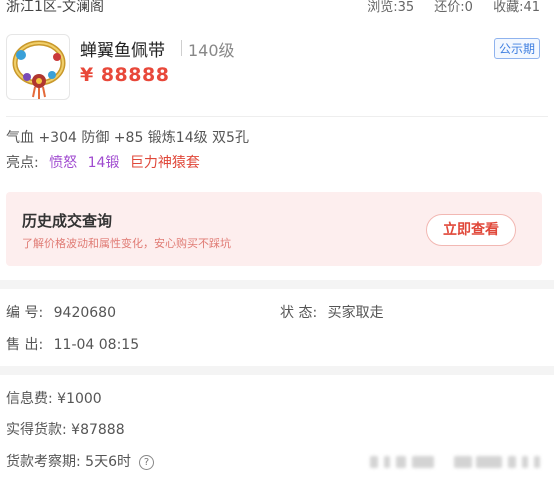  Describe the element at coordinates (277, 116) in the screenshot. I see `divider` at that location.